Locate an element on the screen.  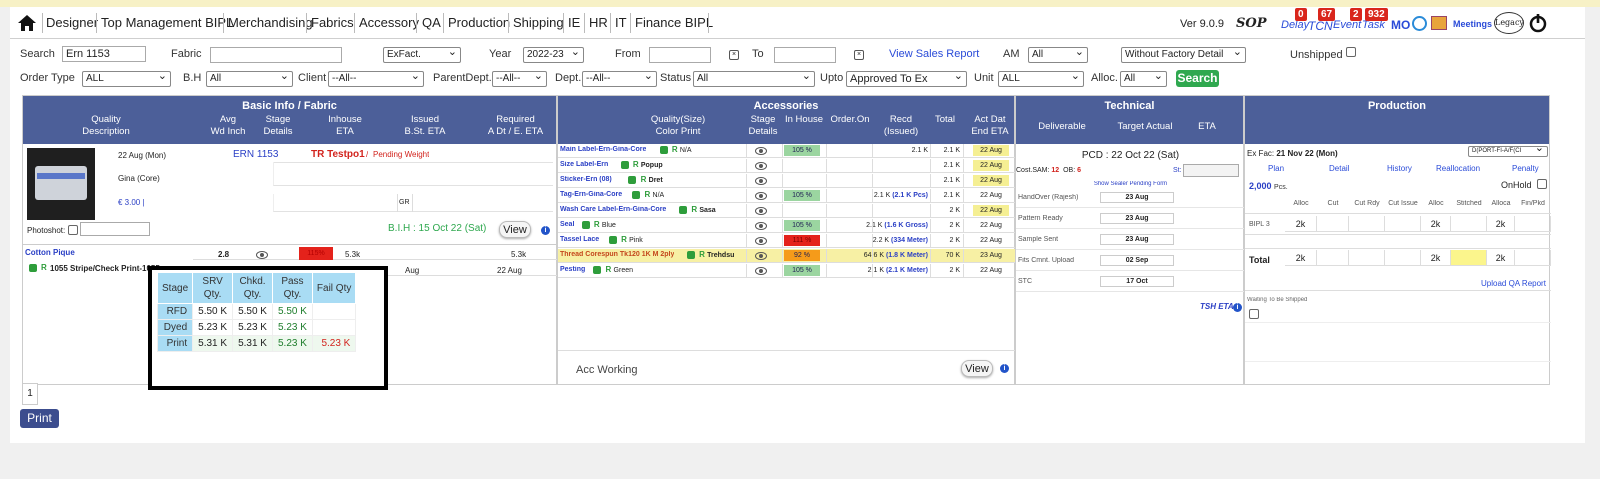
acc-name: Size Label-Ern is located at coordinates (584, 164).